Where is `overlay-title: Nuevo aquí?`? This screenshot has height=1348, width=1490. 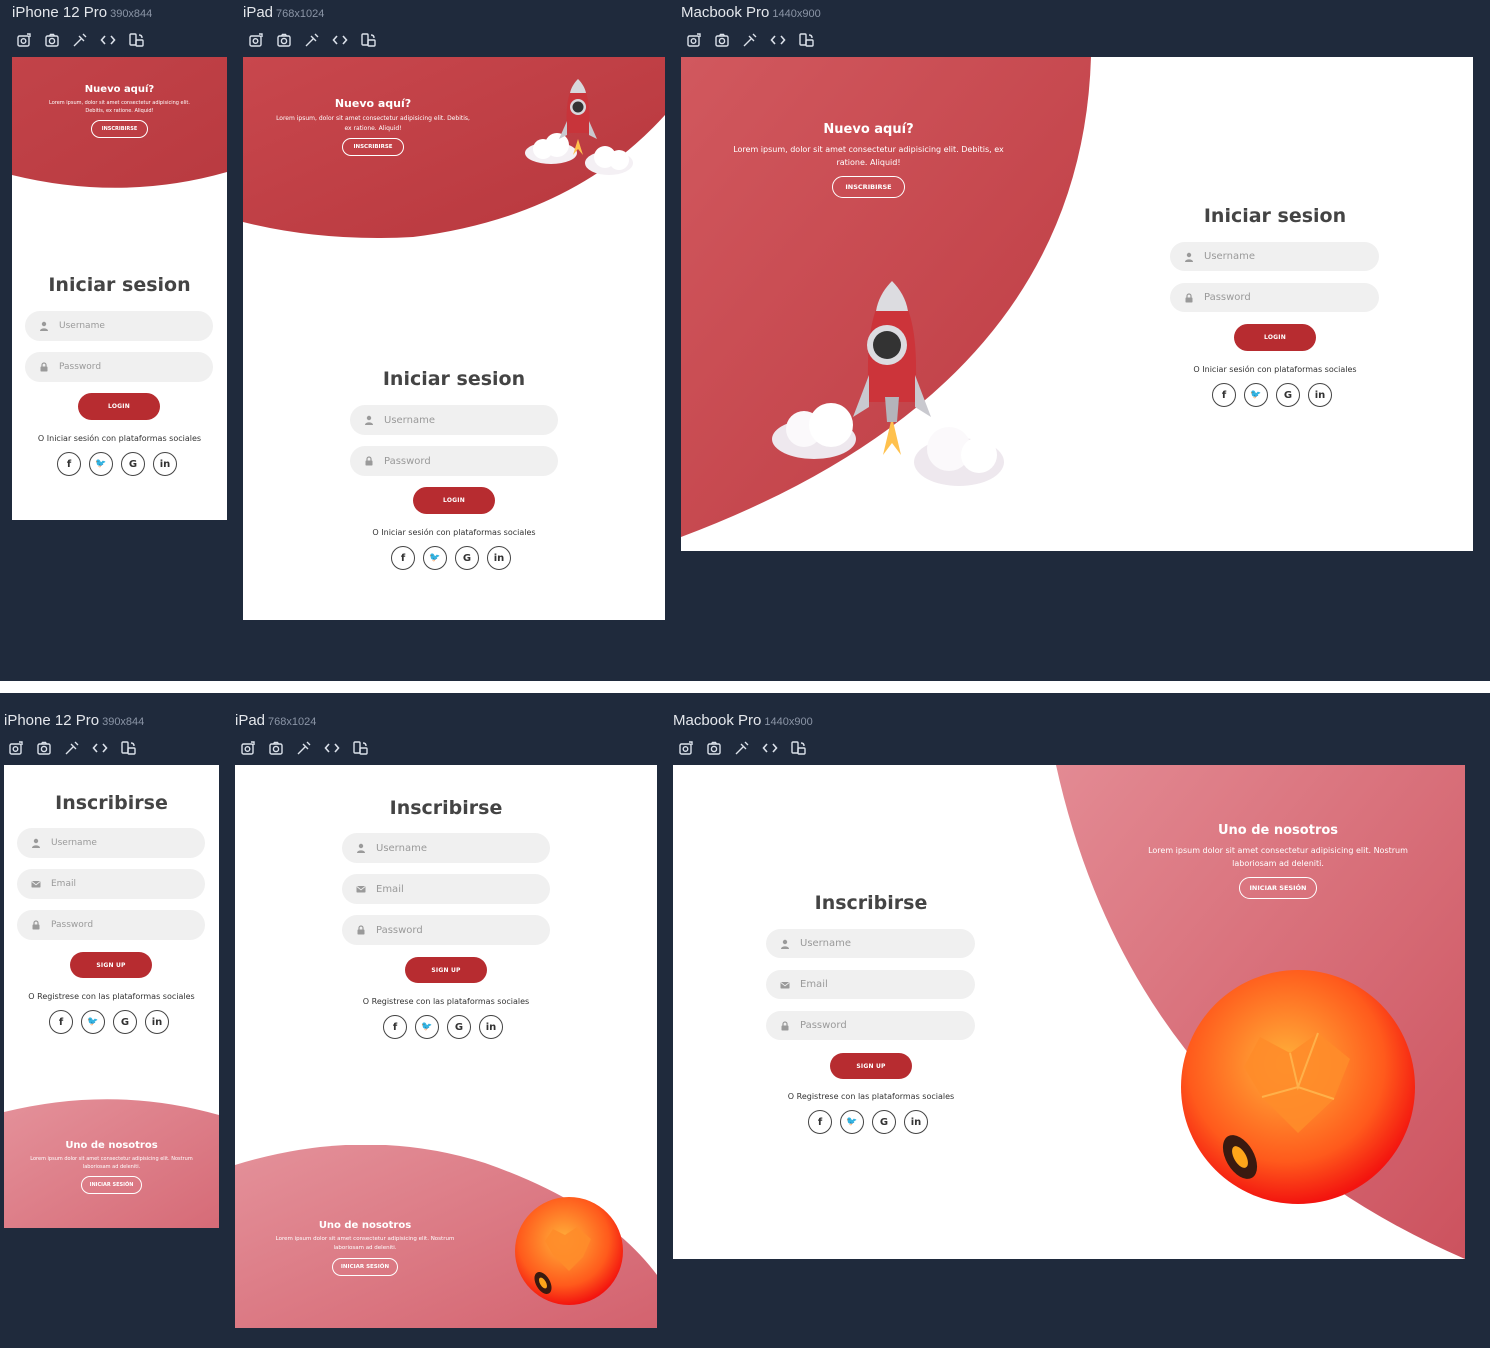 overlay-title: Nuevo aquí? is located at coordinates (119, 89).